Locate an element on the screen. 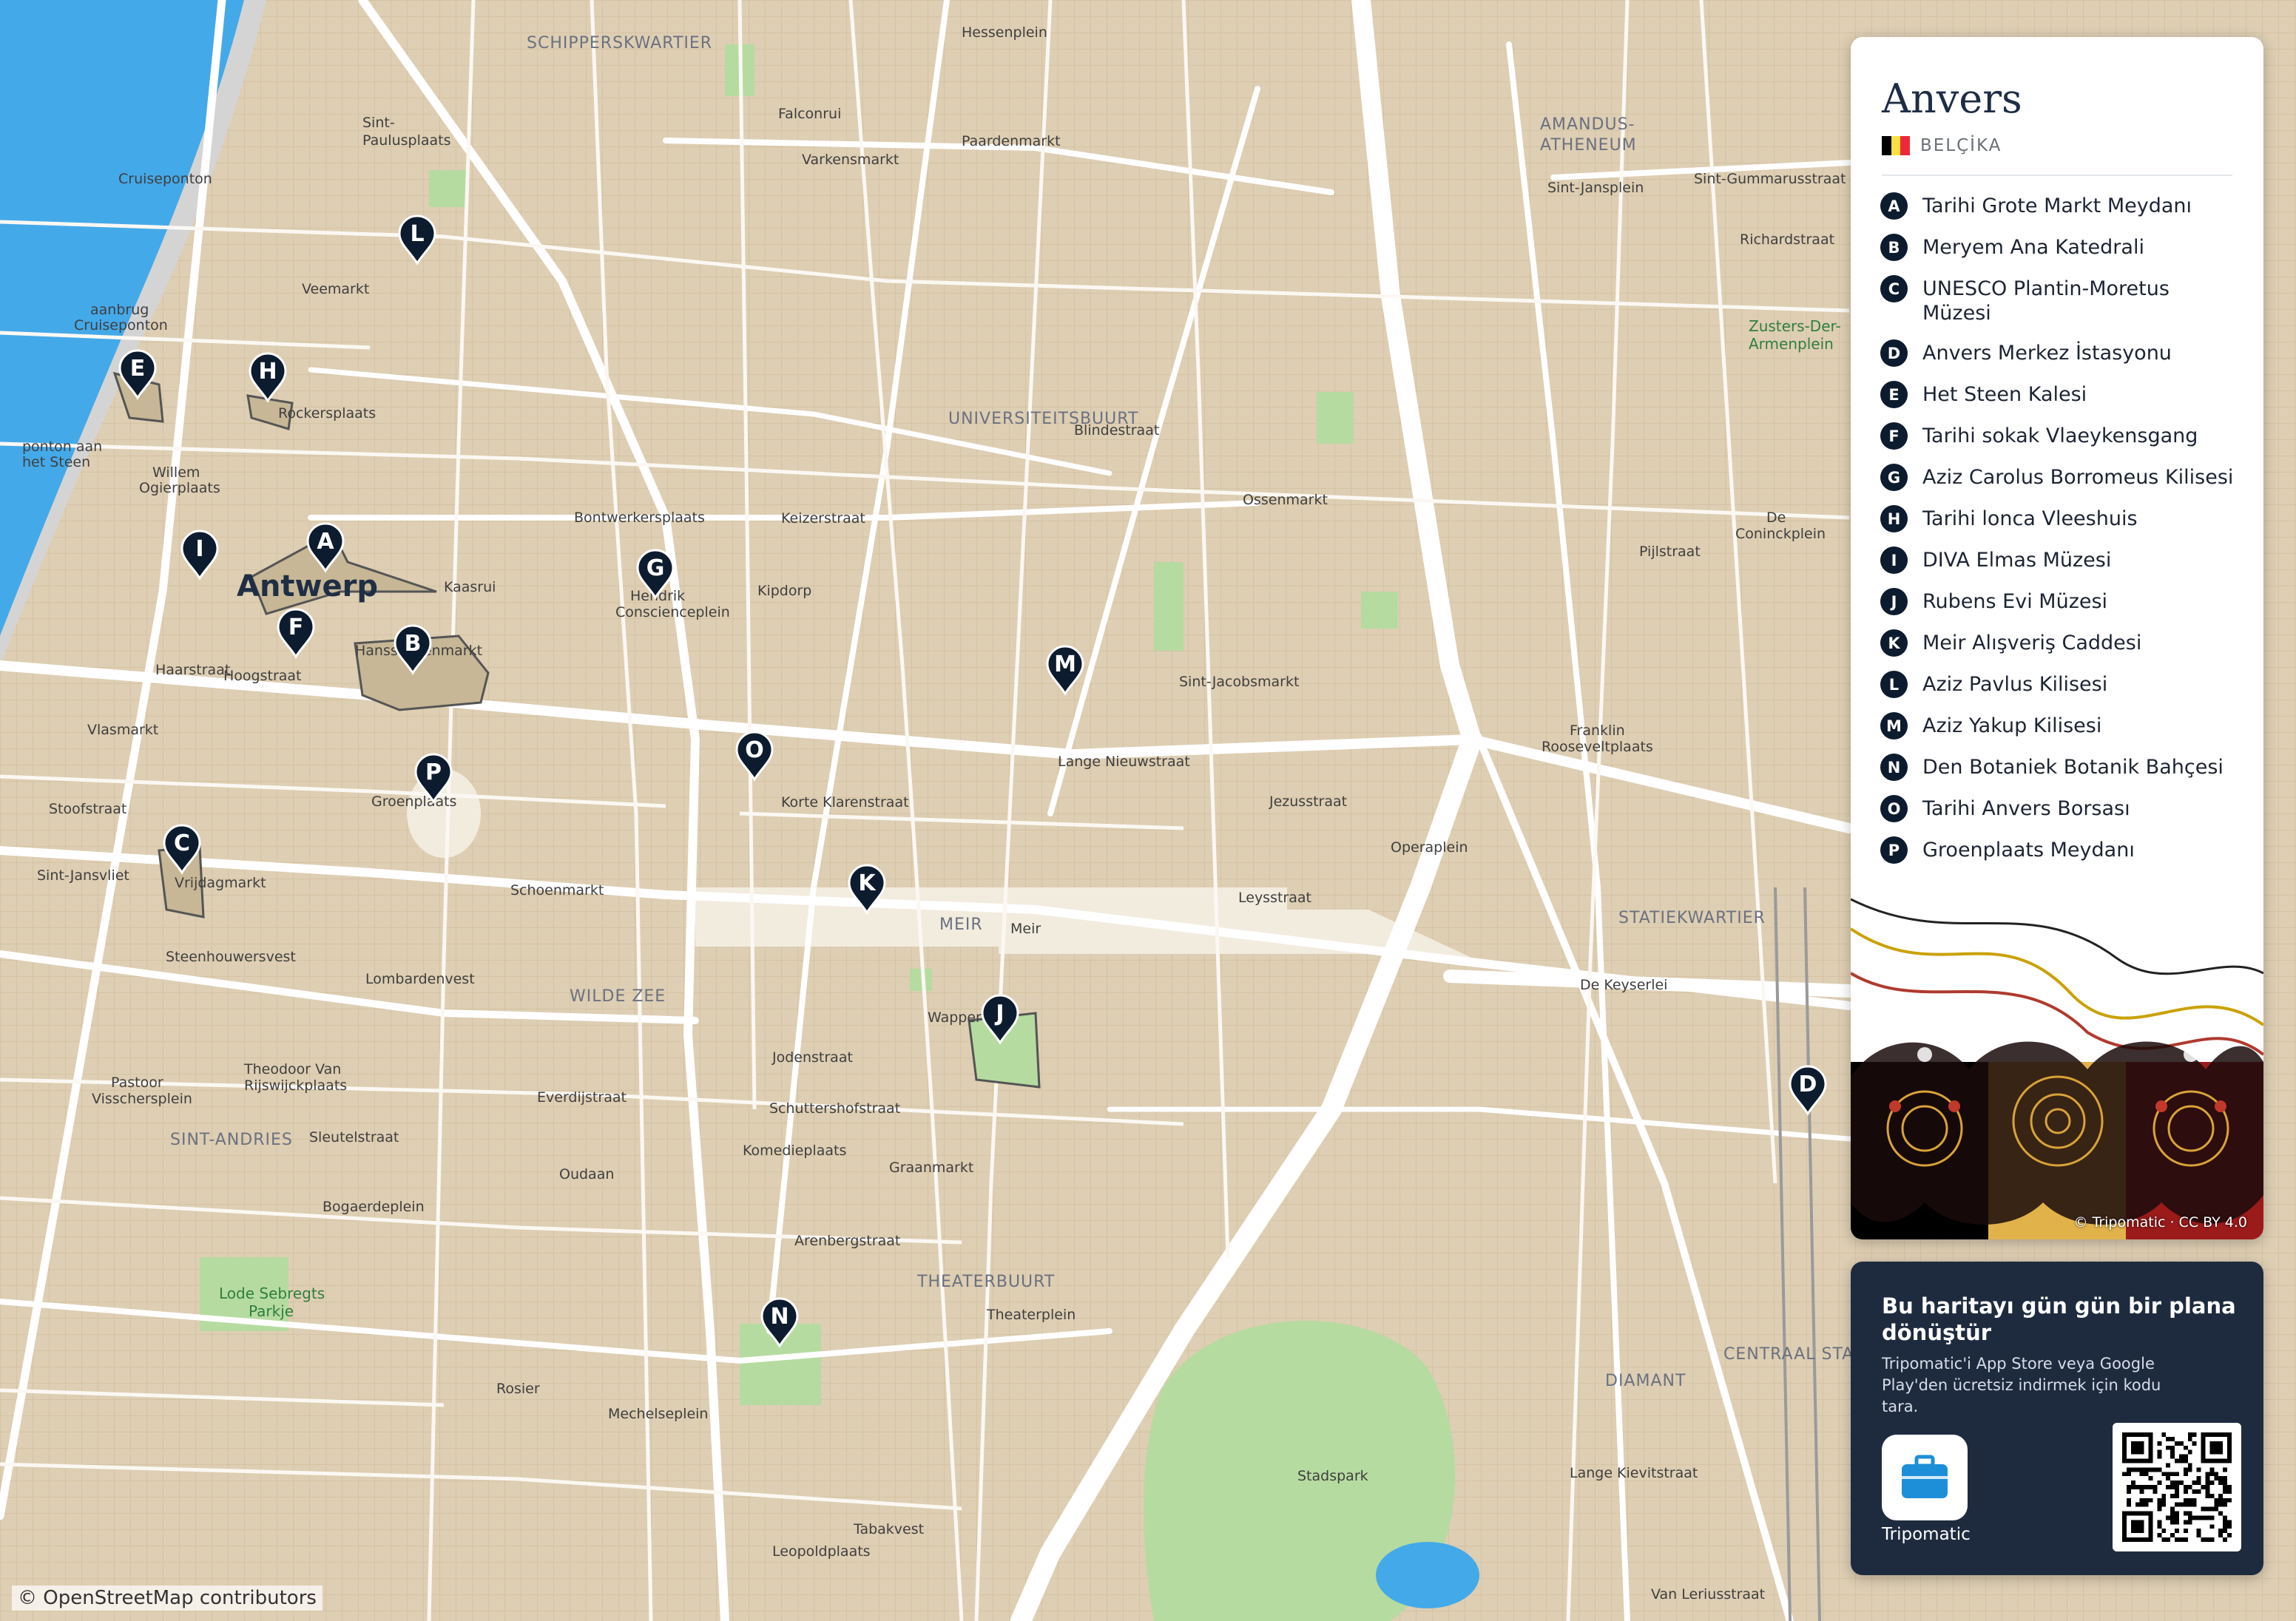 This screenshot has width=2296, height=1621. poi-name: Het Steen Kalesi is located at coordinates (2005, 394).